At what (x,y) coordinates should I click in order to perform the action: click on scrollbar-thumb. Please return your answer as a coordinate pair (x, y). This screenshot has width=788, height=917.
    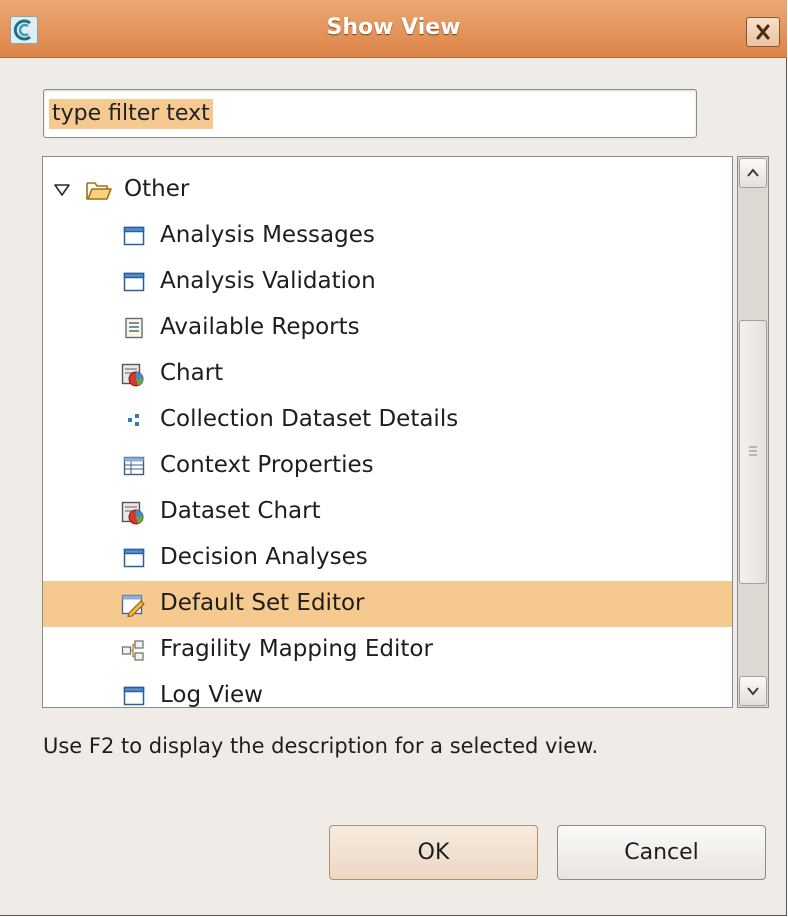
    Looking at the image, I should click on (753, 452).